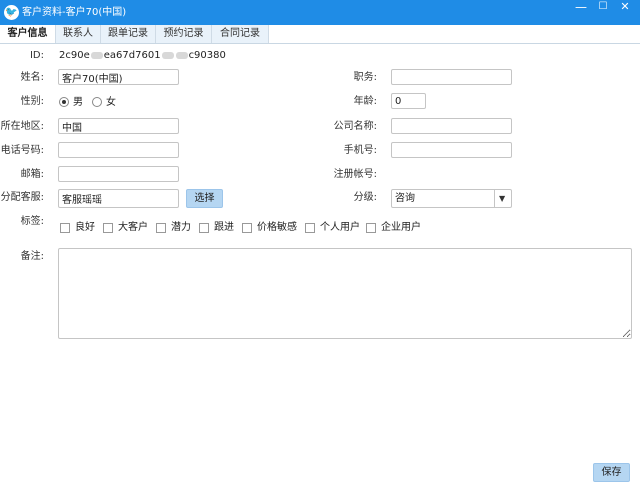  I want to click on tag-label-individual-user: 个人用户, so click(340, 227).